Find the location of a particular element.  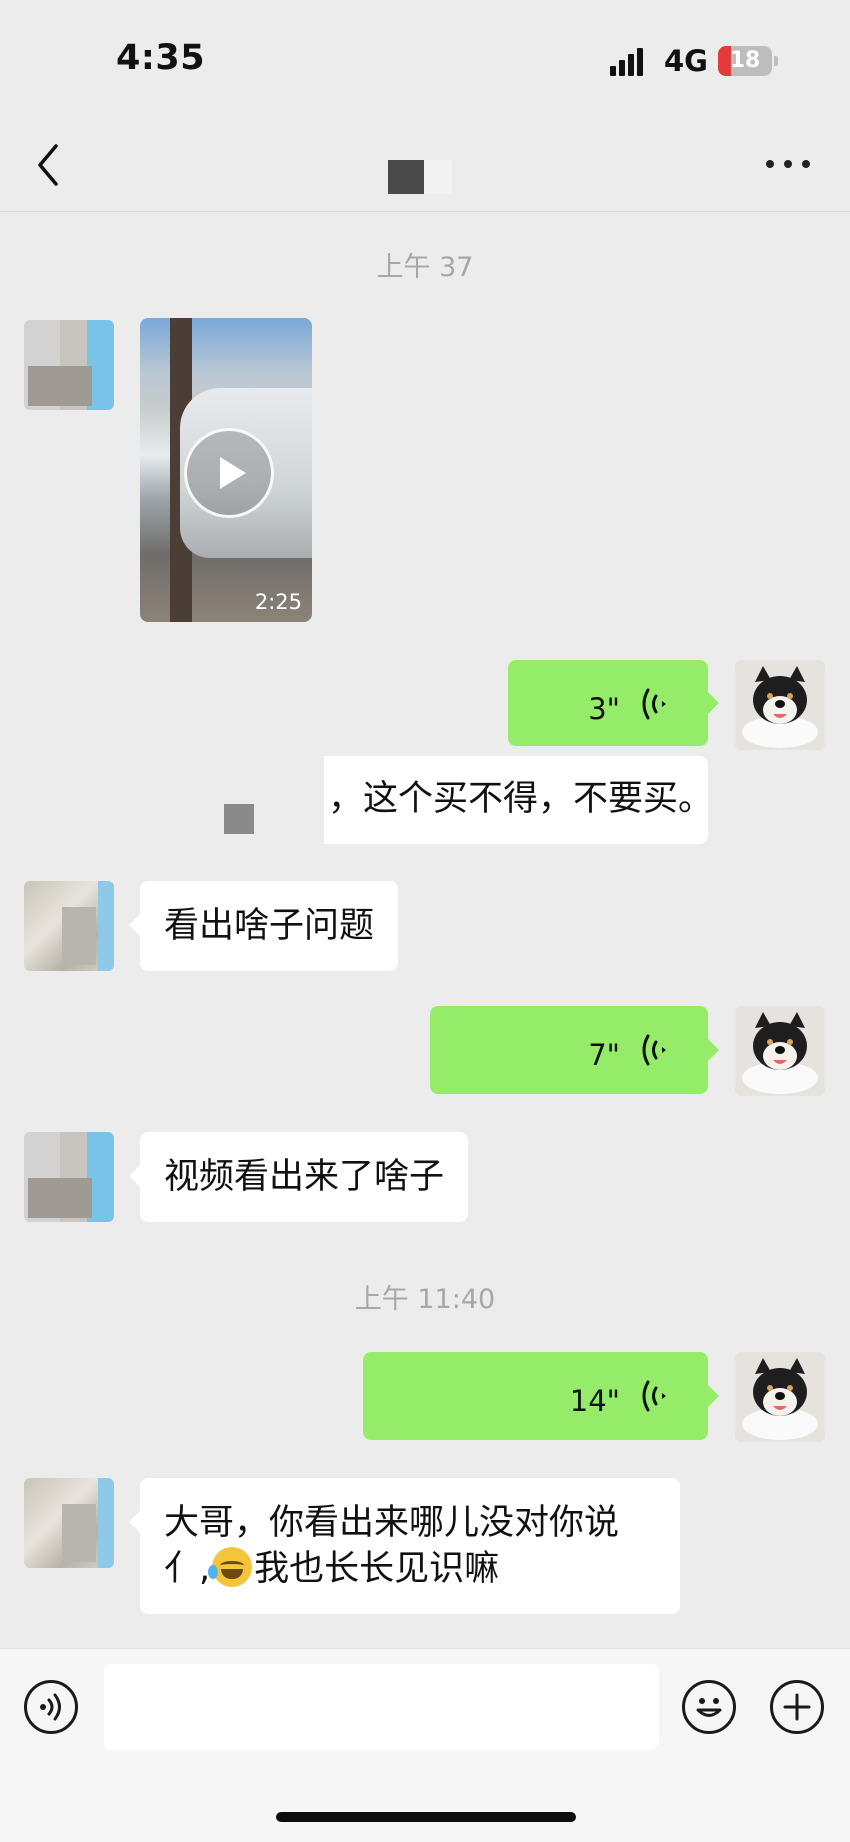

chevron-left-icon is located at coordinates (50, 165).